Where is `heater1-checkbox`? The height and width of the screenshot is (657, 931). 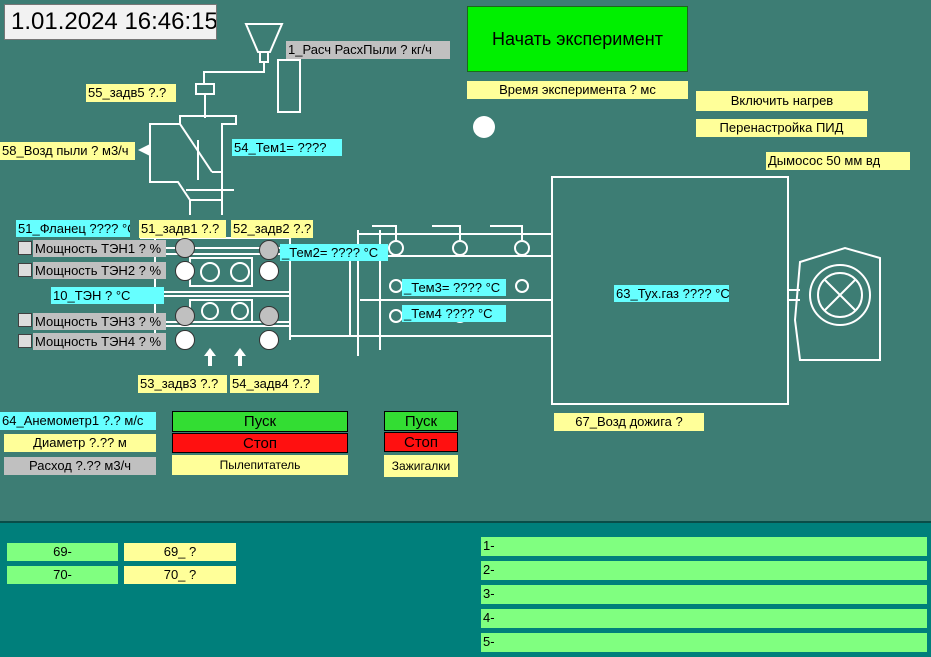 heater1-checkbox is located at coordinates (25, 248).